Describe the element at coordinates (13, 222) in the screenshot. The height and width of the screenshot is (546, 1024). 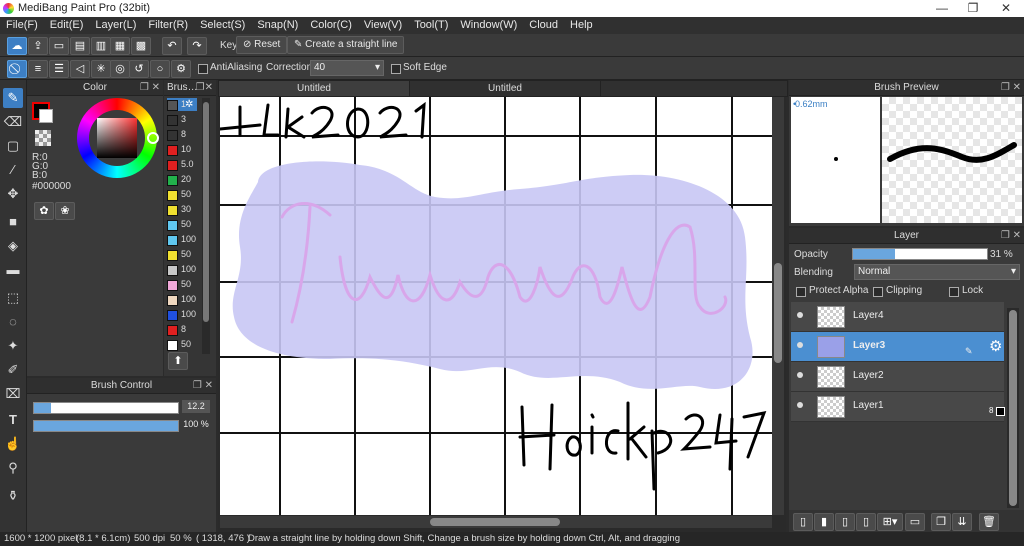
I see `fill-rect-tool-icon: ■` at that location.